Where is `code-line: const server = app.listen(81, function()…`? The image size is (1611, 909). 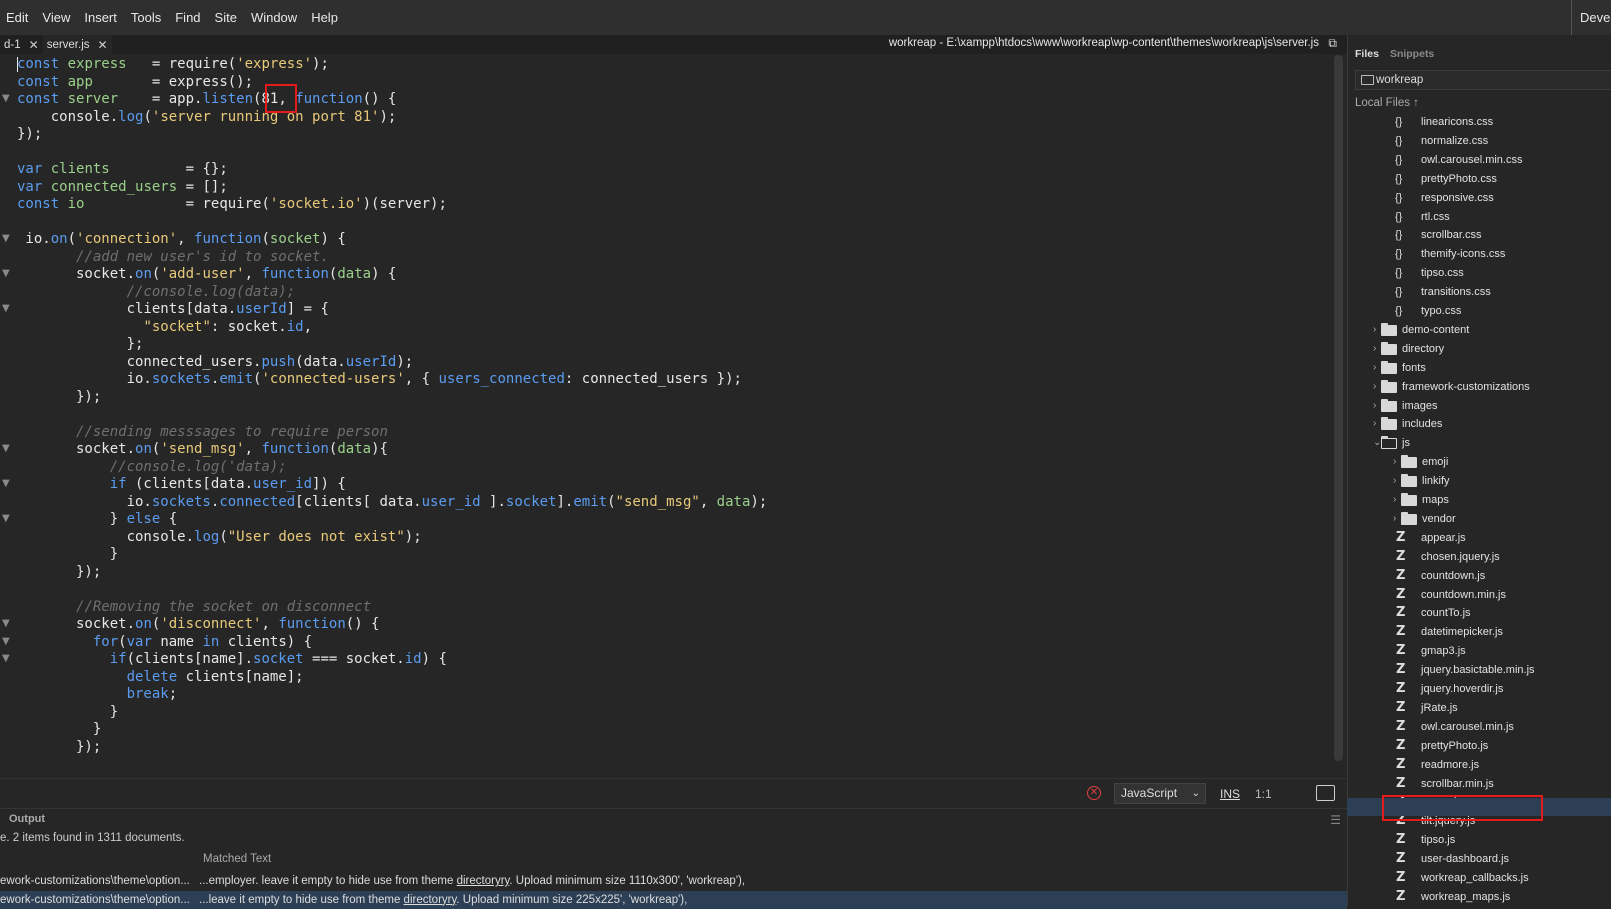
code-line: const server = app.listen(81, function()… is located at coordinates (206, 99).